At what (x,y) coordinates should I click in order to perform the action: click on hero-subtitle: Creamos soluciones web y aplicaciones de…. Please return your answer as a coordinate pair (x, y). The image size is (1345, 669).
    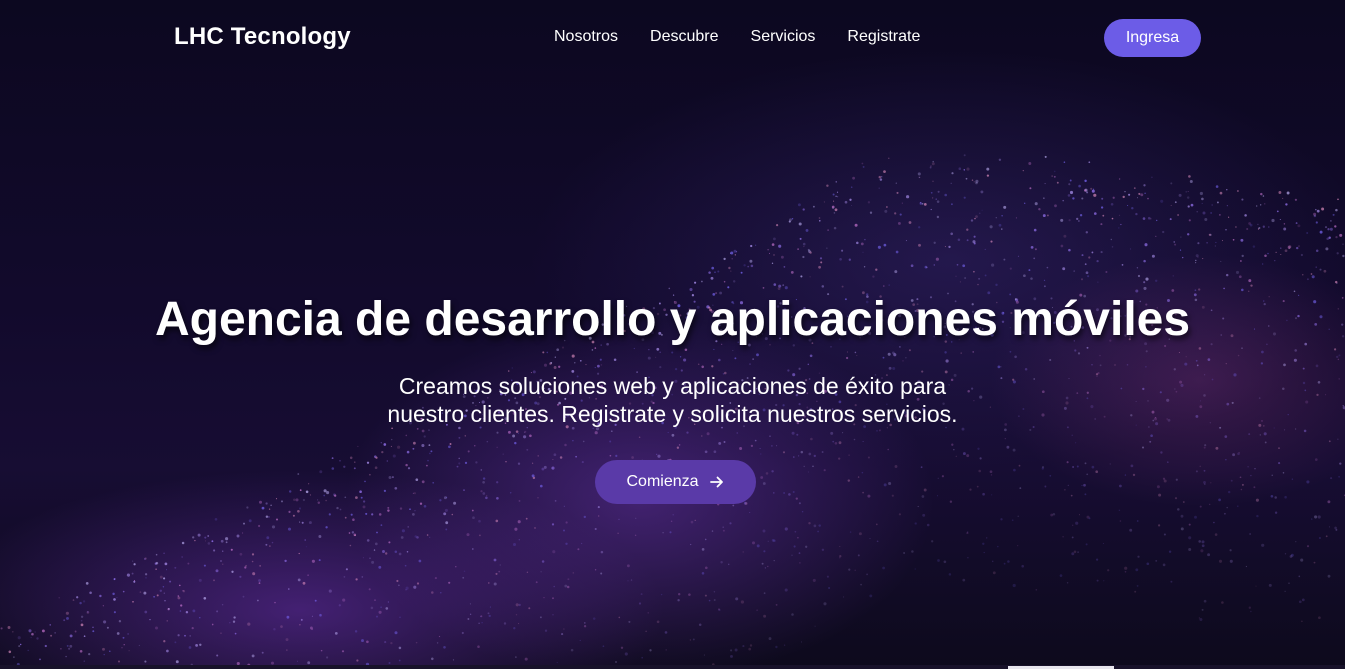
    Looking at the image, I should click on (672, 400).